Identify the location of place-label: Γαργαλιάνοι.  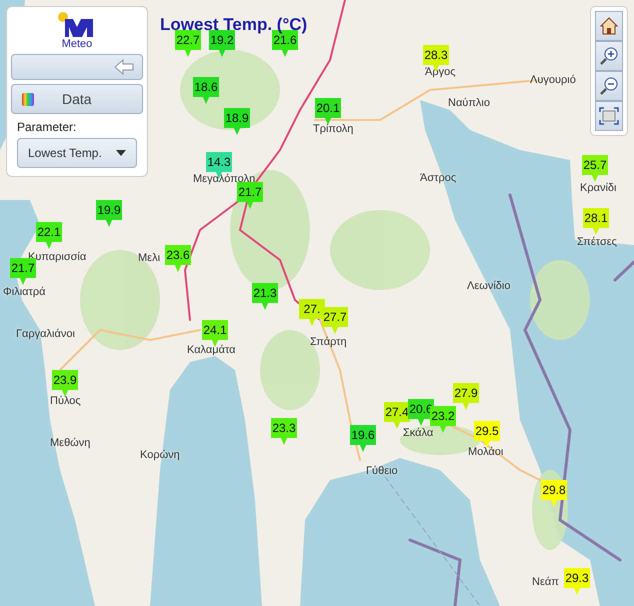
(45, 334).